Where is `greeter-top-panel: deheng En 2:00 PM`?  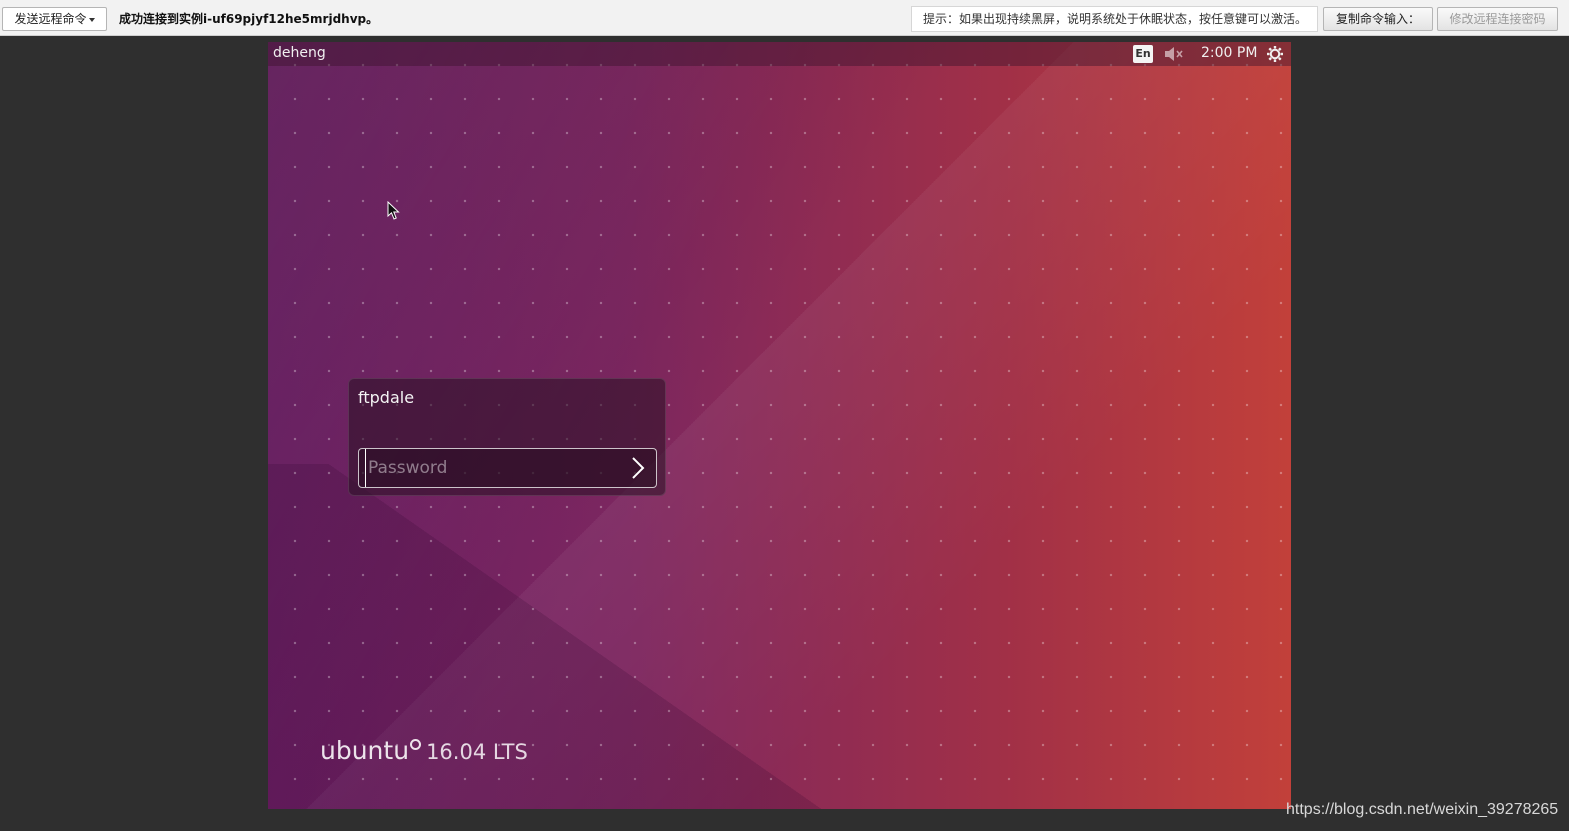 greeter-top-panel: deheng En 2:00 PM is located at coordinates (779, 54).